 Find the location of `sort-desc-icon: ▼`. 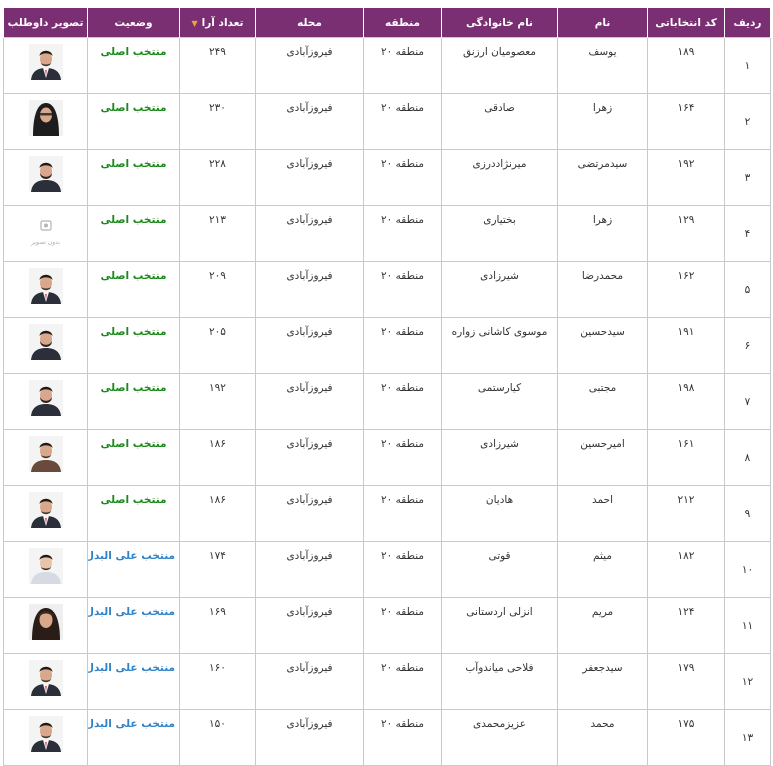

sort-desc-icon: ▼ is located at coordinates (194, 23).